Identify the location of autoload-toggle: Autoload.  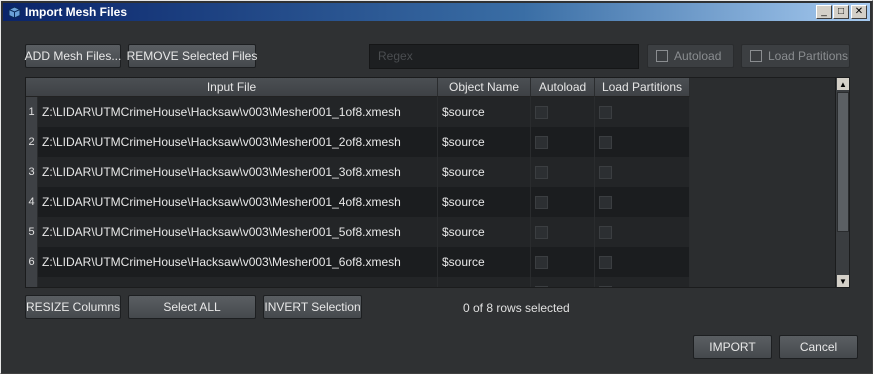
(690, 56).